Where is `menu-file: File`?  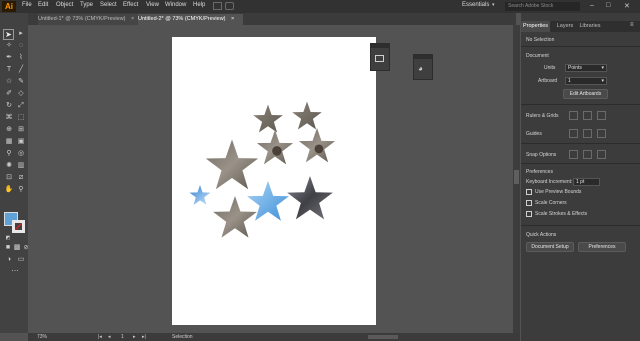 menu-file: File is located at coordinates (27, 5).